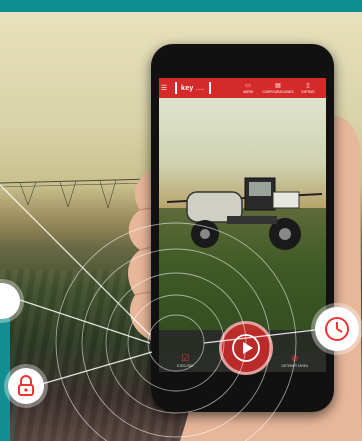 This screenshot has height=441, width=362. I want to click on lock-icon, so click(26, 385).